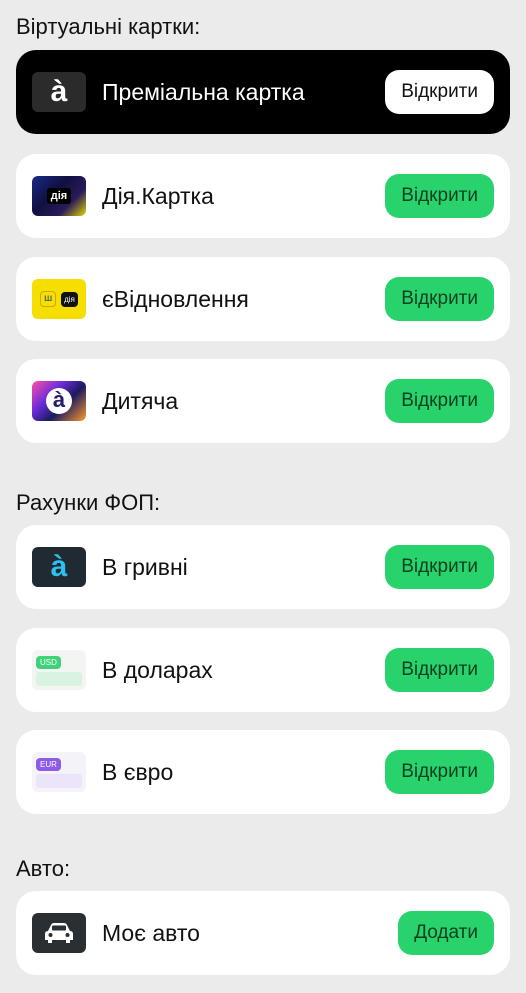 The image size is (526, 993). What do you see at coordinates (263, 299) in the screenshot?
I see `card-evidnovlennia: ш дія єВідновлення Відкрити` at bounding box center [263, 299].